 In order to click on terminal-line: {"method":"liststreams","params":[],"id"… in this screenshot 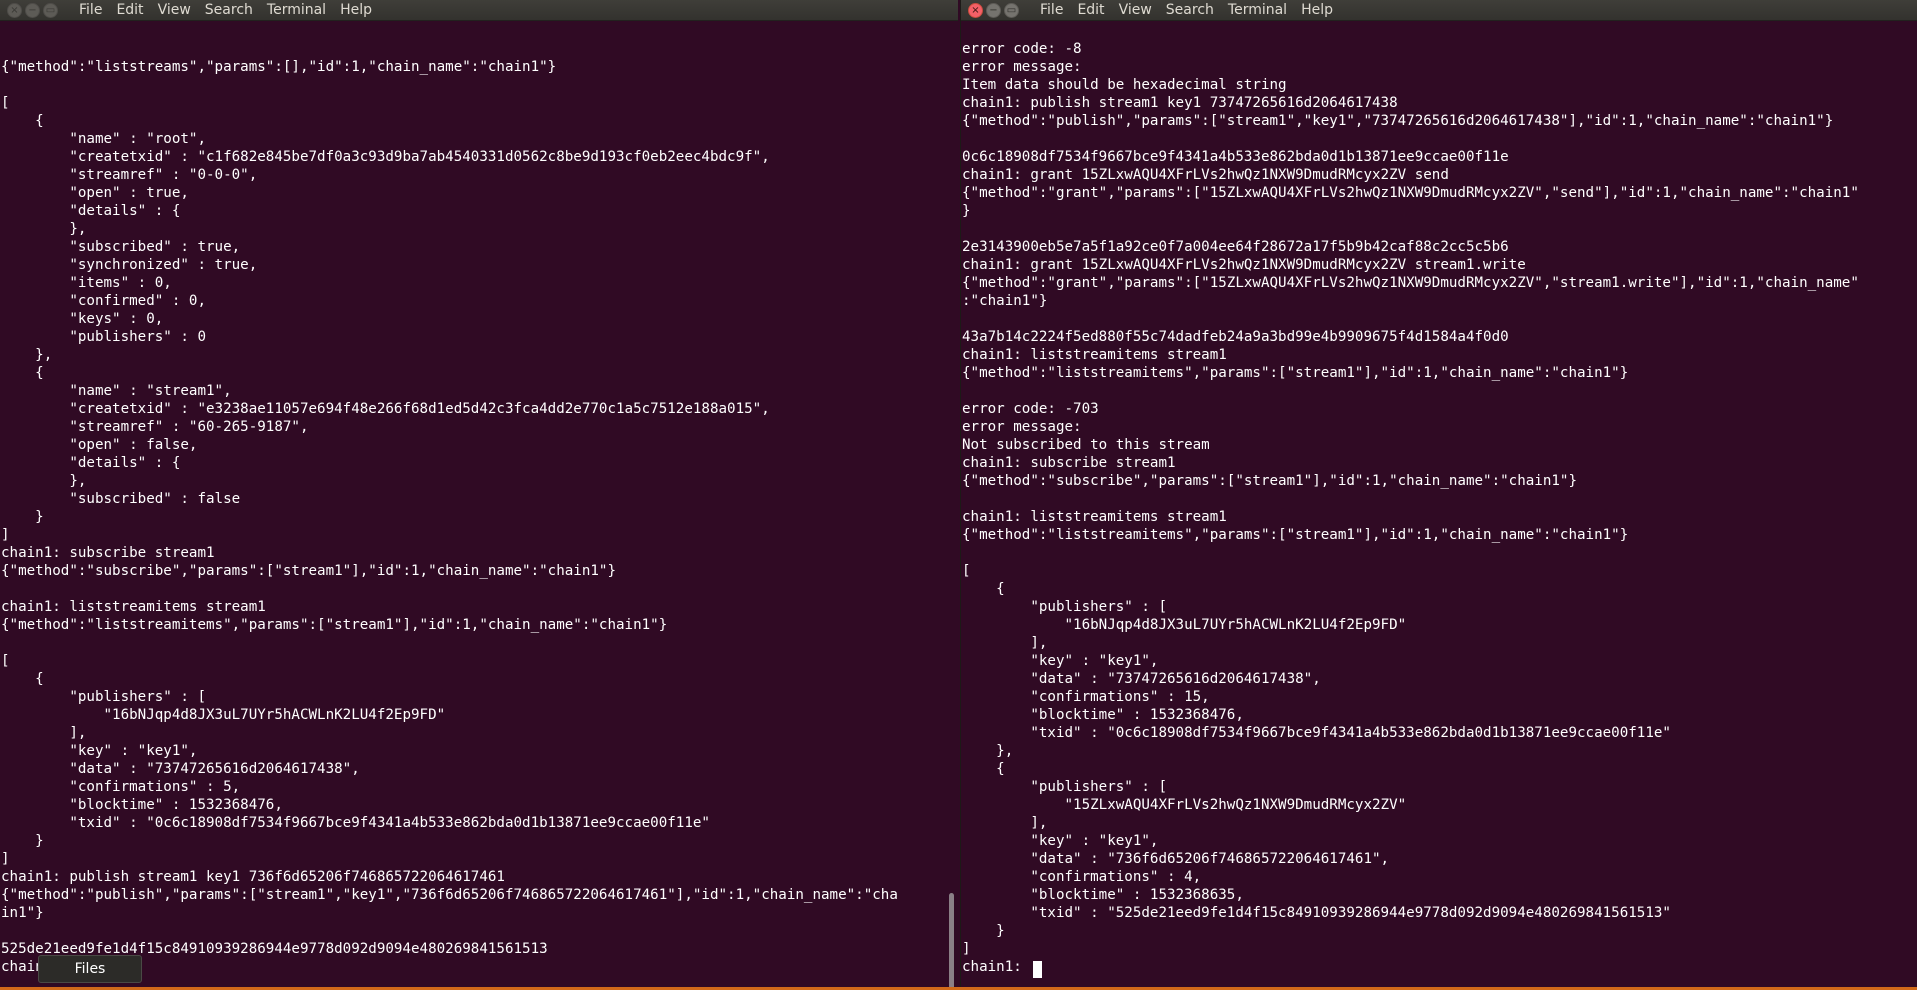, I will do `click(279, 67)`.